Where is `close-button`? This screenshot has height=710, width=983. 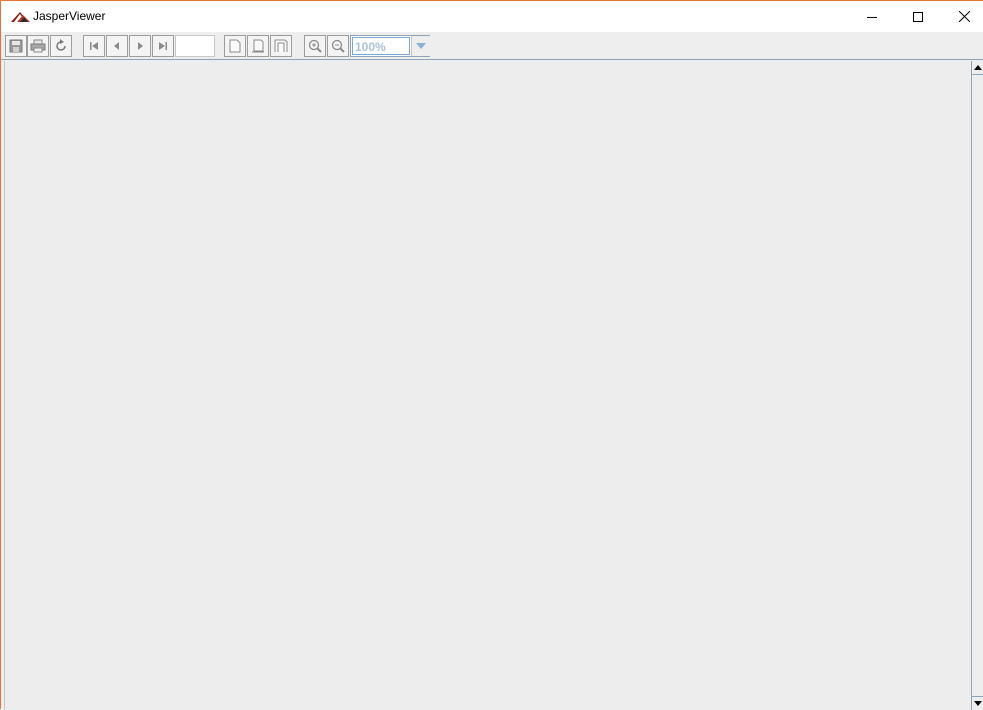 close-button is located at coordinates (962, 16).